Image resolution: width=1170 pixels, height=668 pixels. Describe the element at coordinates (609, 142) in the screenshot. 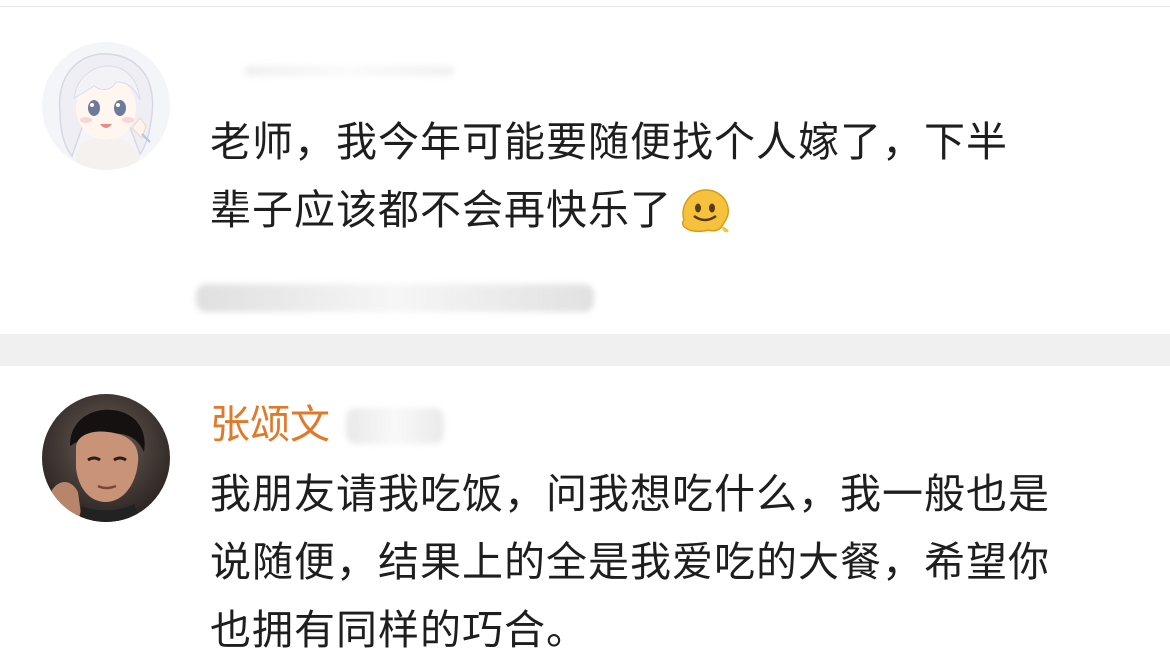

I see `comment-text-line: 老师，我今年可能要随便找个人嫁了，下半` at that location.